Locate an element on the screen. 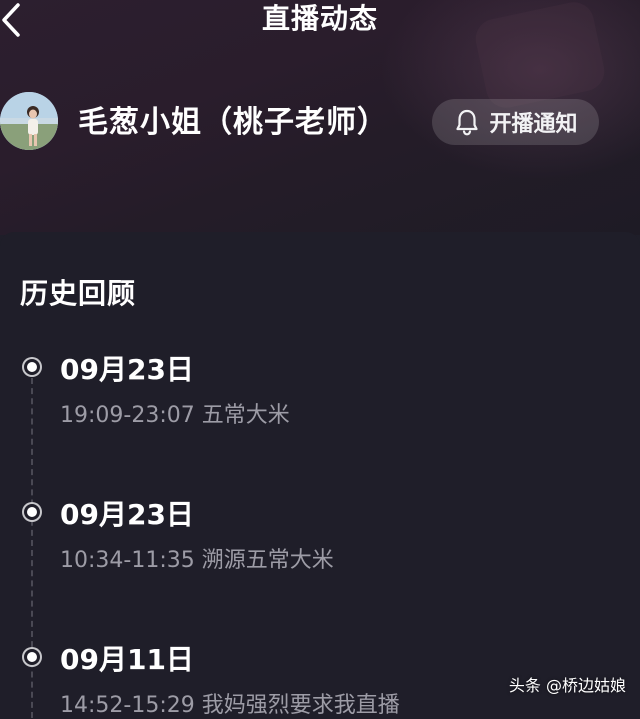 The height and width of the screenshot is (719, 640). page-title: 直播动态 is located at coordinates (319, 18).